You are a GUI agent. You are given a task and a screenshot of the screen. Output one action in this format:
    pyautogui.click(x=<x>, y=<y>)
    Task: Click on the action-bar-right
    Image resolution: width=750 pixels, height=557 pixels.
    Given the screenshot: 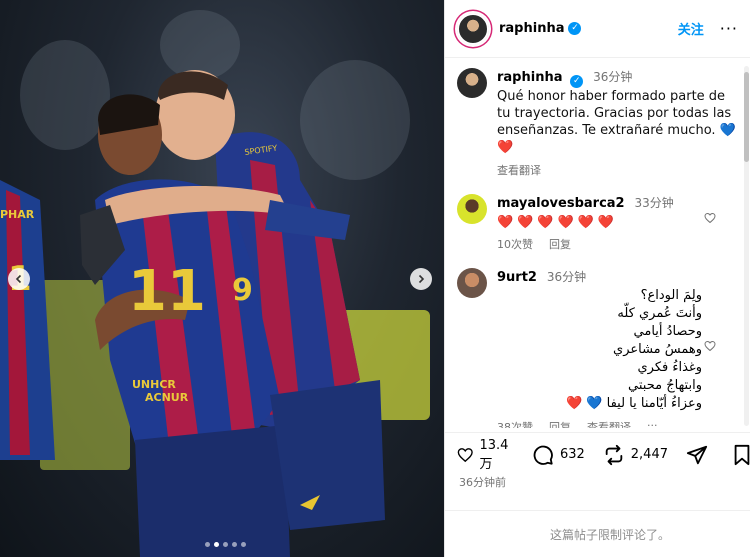 What is the action you would take?
    pyautogui.click(x=741, y=455)
    